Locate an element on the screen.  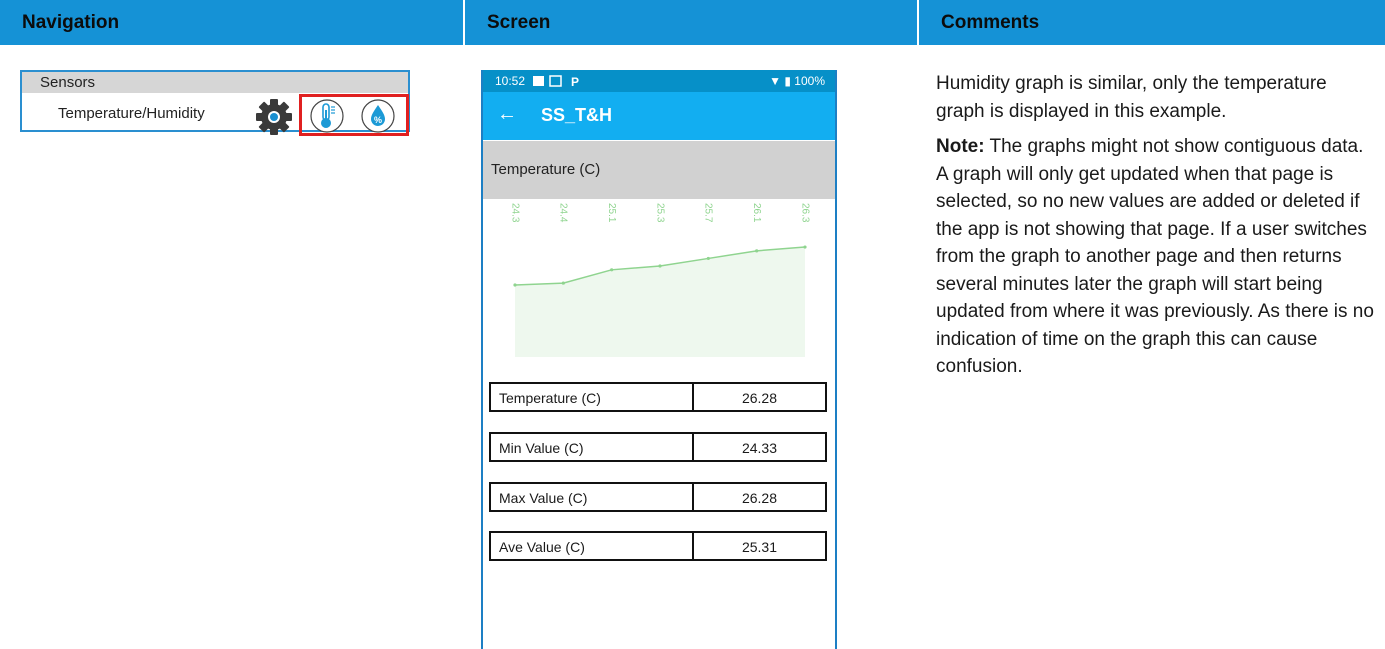
chart-data-label: 26.3 is located at coordinates (804, 213).